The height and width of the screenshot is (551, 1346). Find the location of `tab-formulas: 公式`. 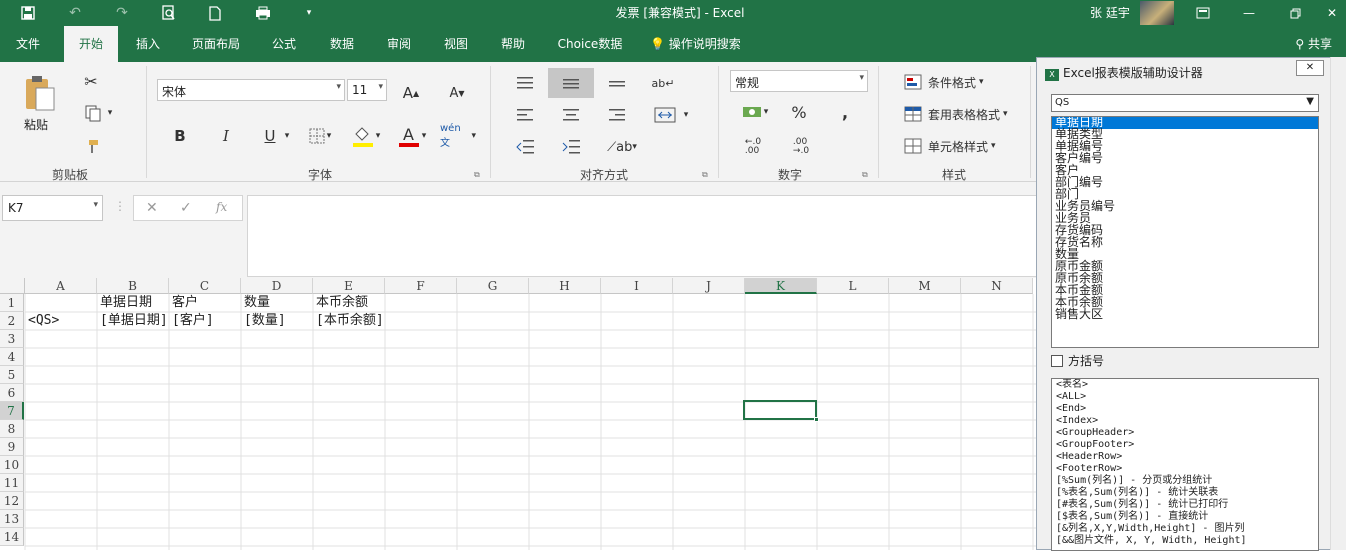

tab-formulas: 公式 is located at coordinates (284, 44).